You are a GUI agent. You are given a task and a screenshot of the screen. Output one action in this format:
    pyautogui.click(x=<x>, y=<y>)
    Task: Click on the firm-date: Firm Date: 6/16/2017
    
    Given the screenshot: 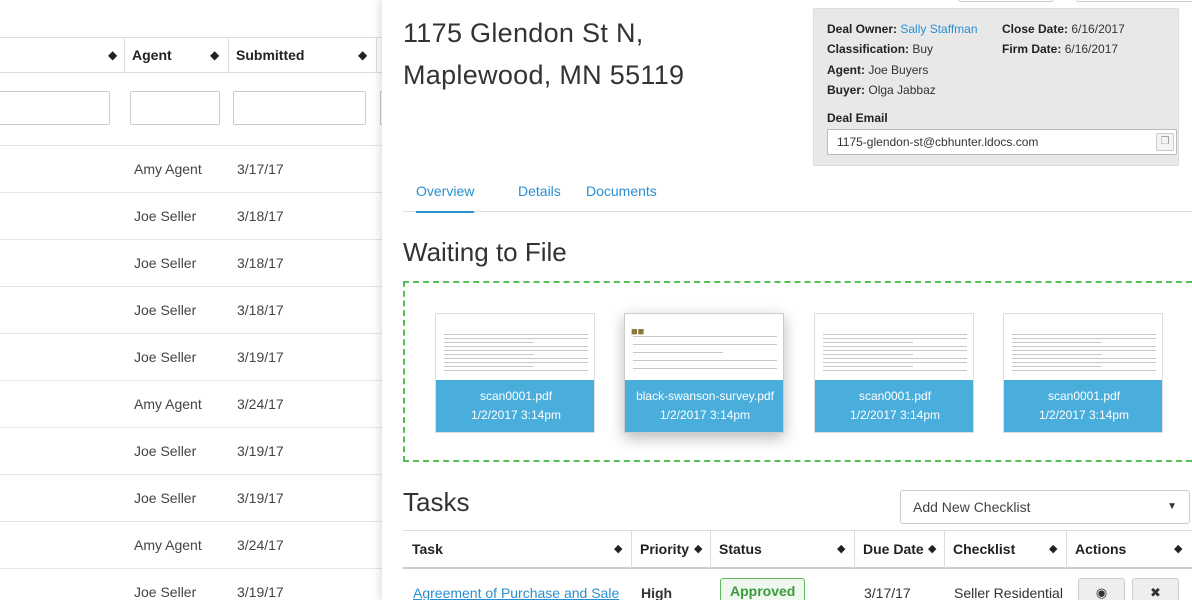 What is the action you would take?
    pyautogui.click(x=1060, y=49)
    